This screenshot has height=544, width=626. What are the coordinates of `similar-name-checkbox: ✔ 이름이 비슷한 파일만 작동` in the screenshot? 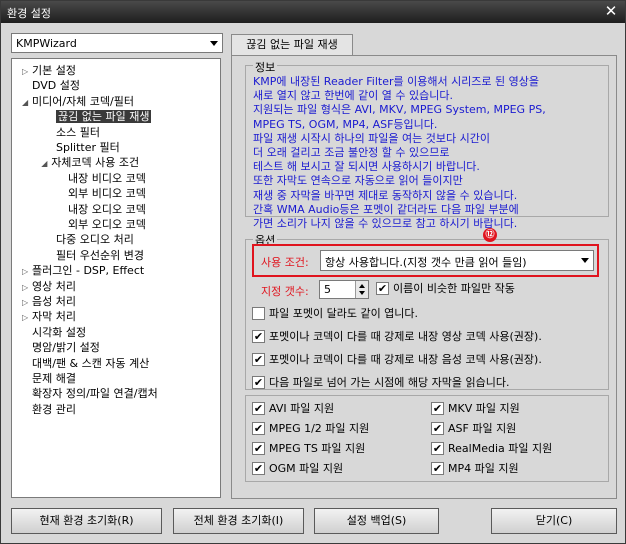 It's located at (445, 289).